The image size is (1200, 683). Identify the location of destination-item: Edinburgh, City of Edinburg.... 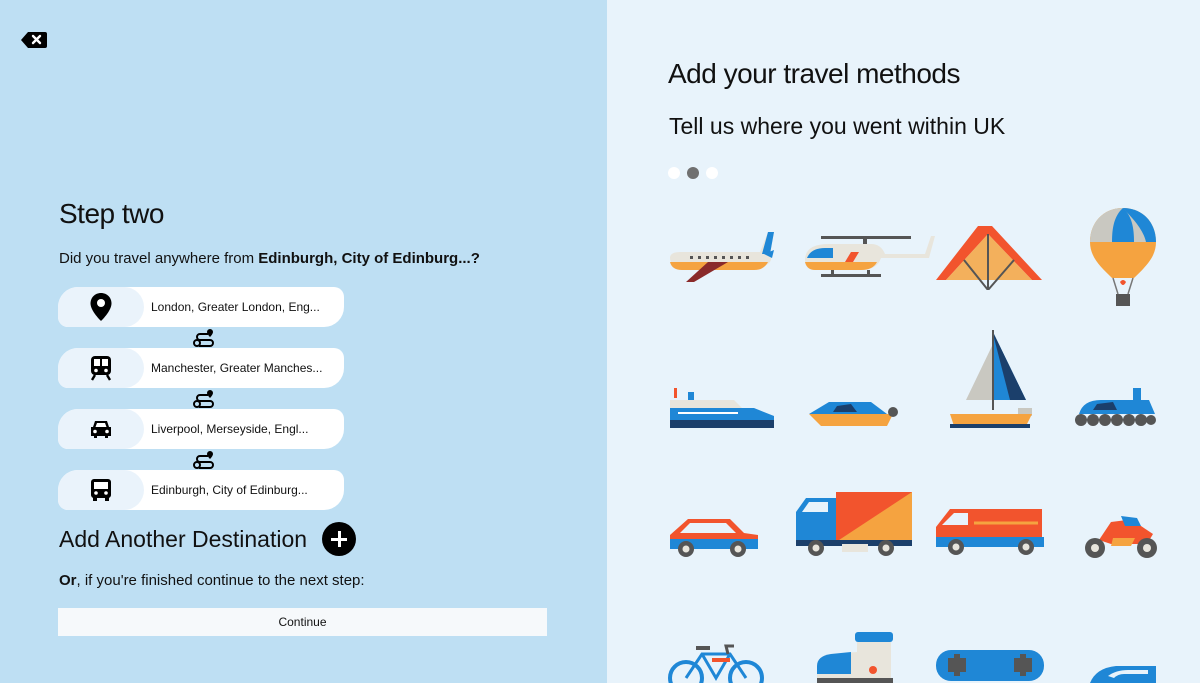
(201, 490).